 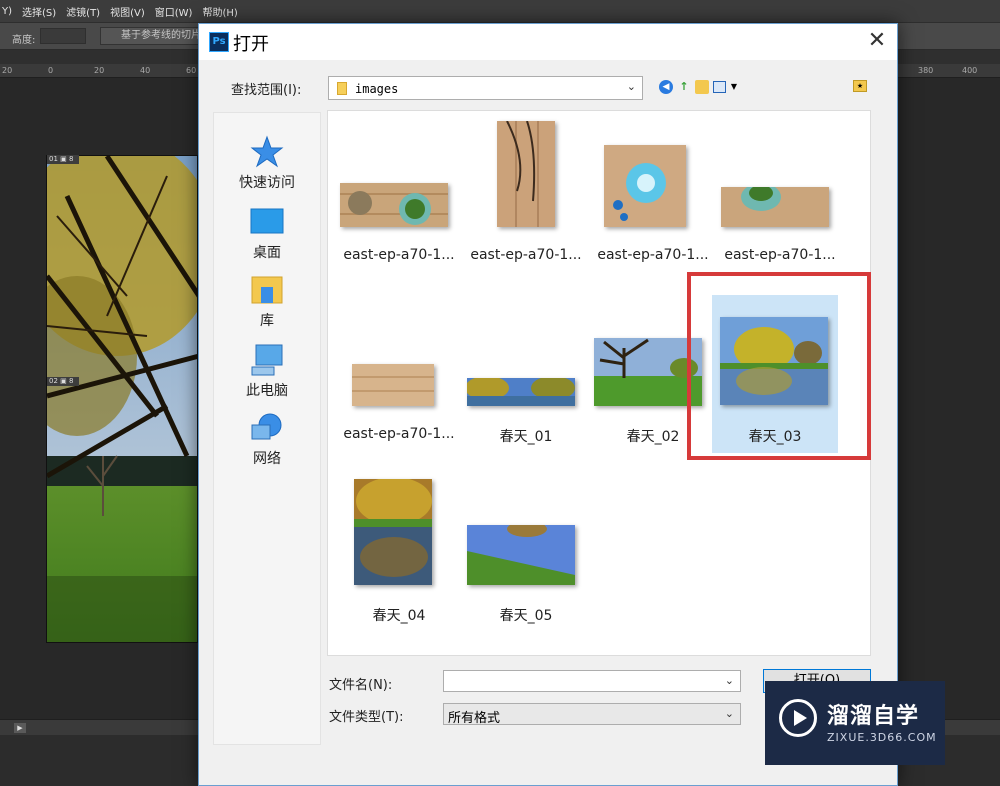 I want to click on view-menu-icon, so click(x=719, y=87).